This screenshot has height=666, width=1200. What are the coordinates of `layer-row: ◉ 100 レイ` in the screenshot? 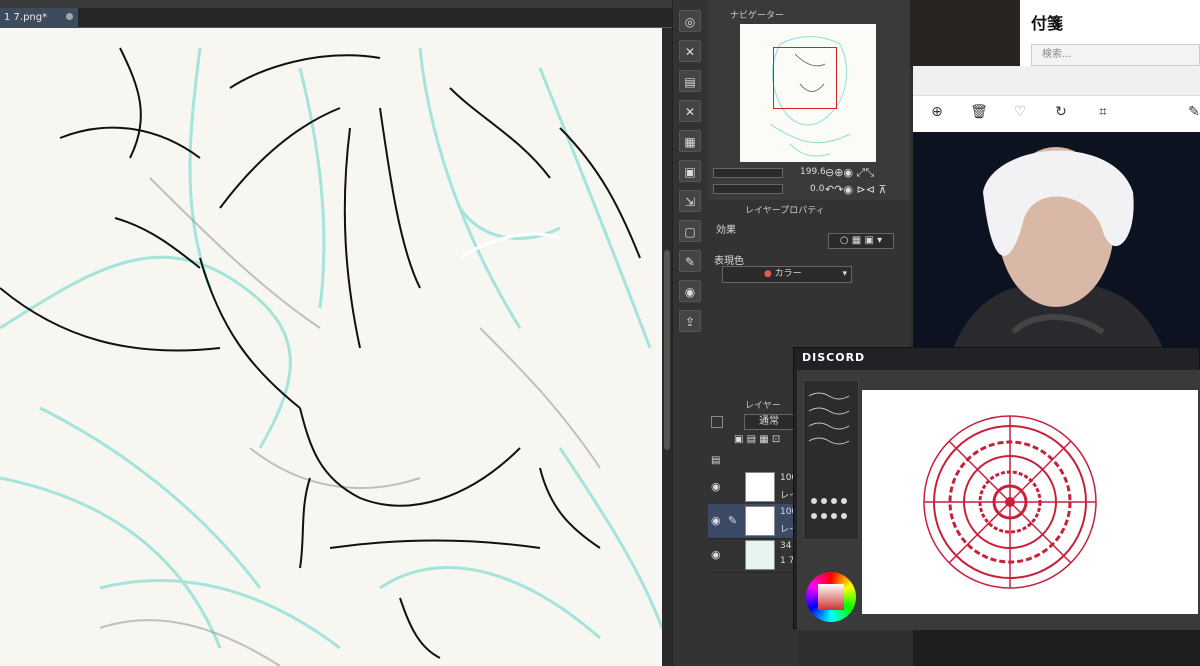 It's located at (753, 487).